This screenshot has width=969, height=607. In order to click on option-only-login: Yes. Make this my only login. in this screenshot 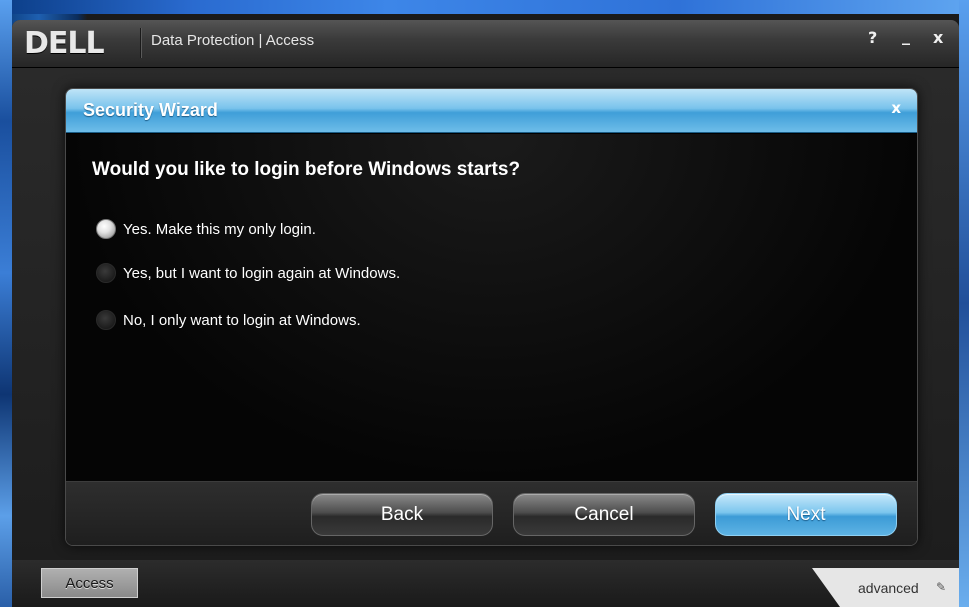, I will do `click(206, 229)`.